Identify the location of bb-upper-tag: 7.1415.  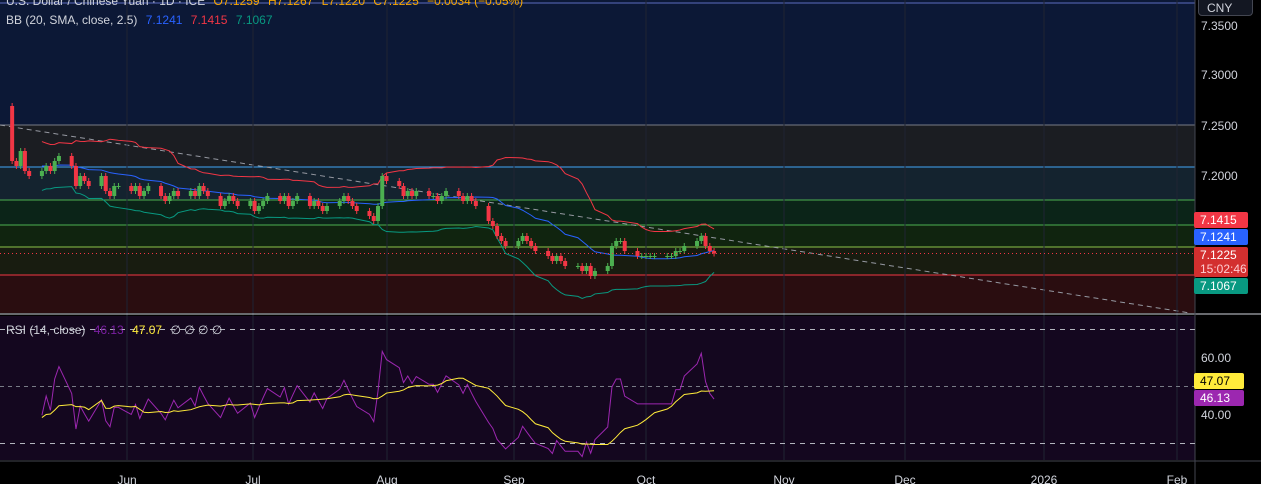
(1221, 220).